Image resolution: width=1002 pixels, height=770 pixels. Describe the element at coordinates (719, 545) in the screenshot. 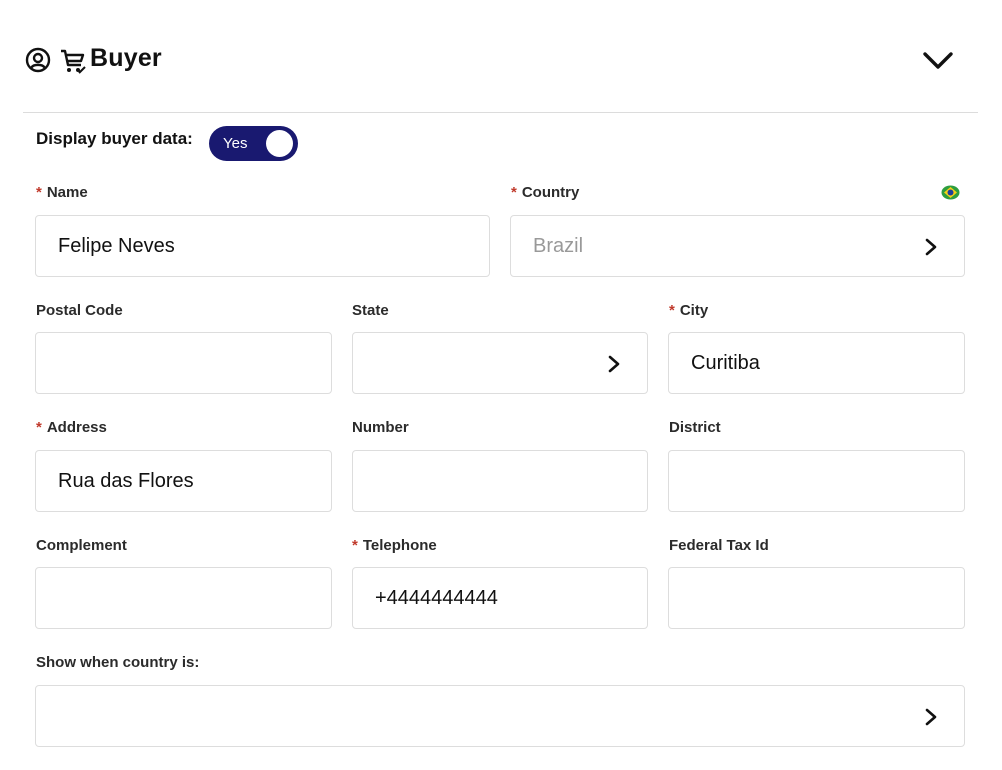

I see `federal-tax-id-label: Federal Tax Id` at that location.